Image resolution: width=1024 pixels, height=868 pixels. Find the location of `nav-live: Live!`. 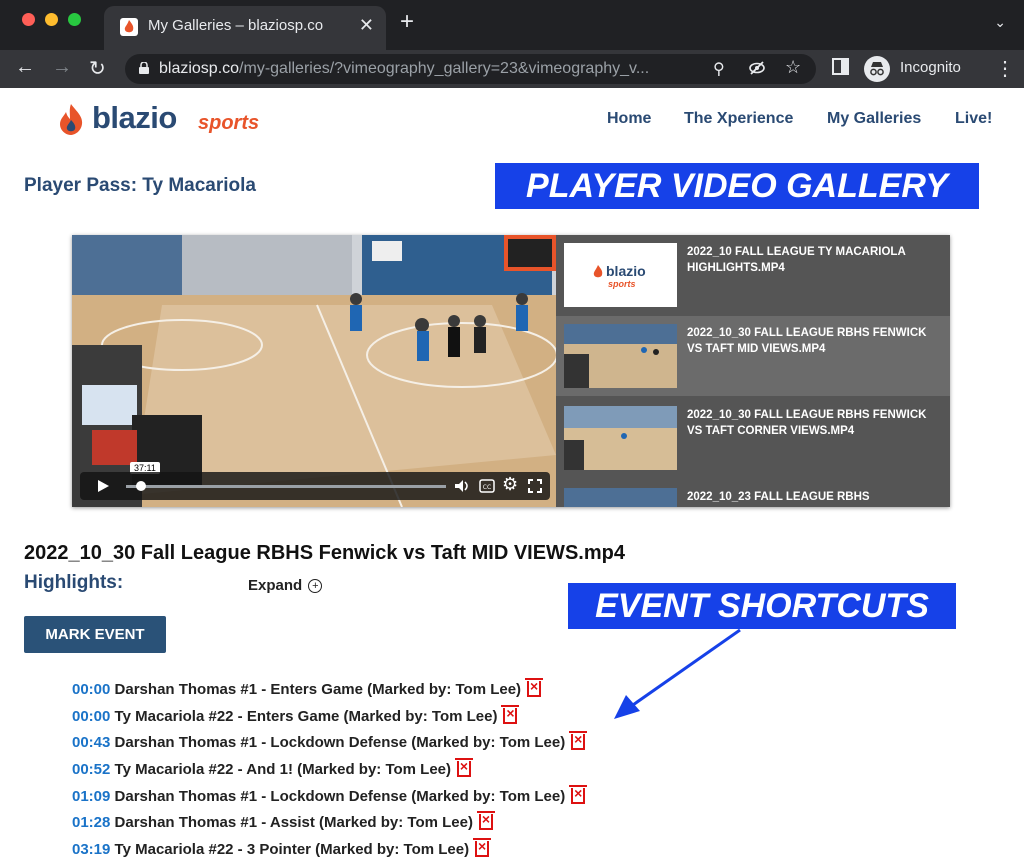

nav-live: Live! is located at coordinates (973, 119).